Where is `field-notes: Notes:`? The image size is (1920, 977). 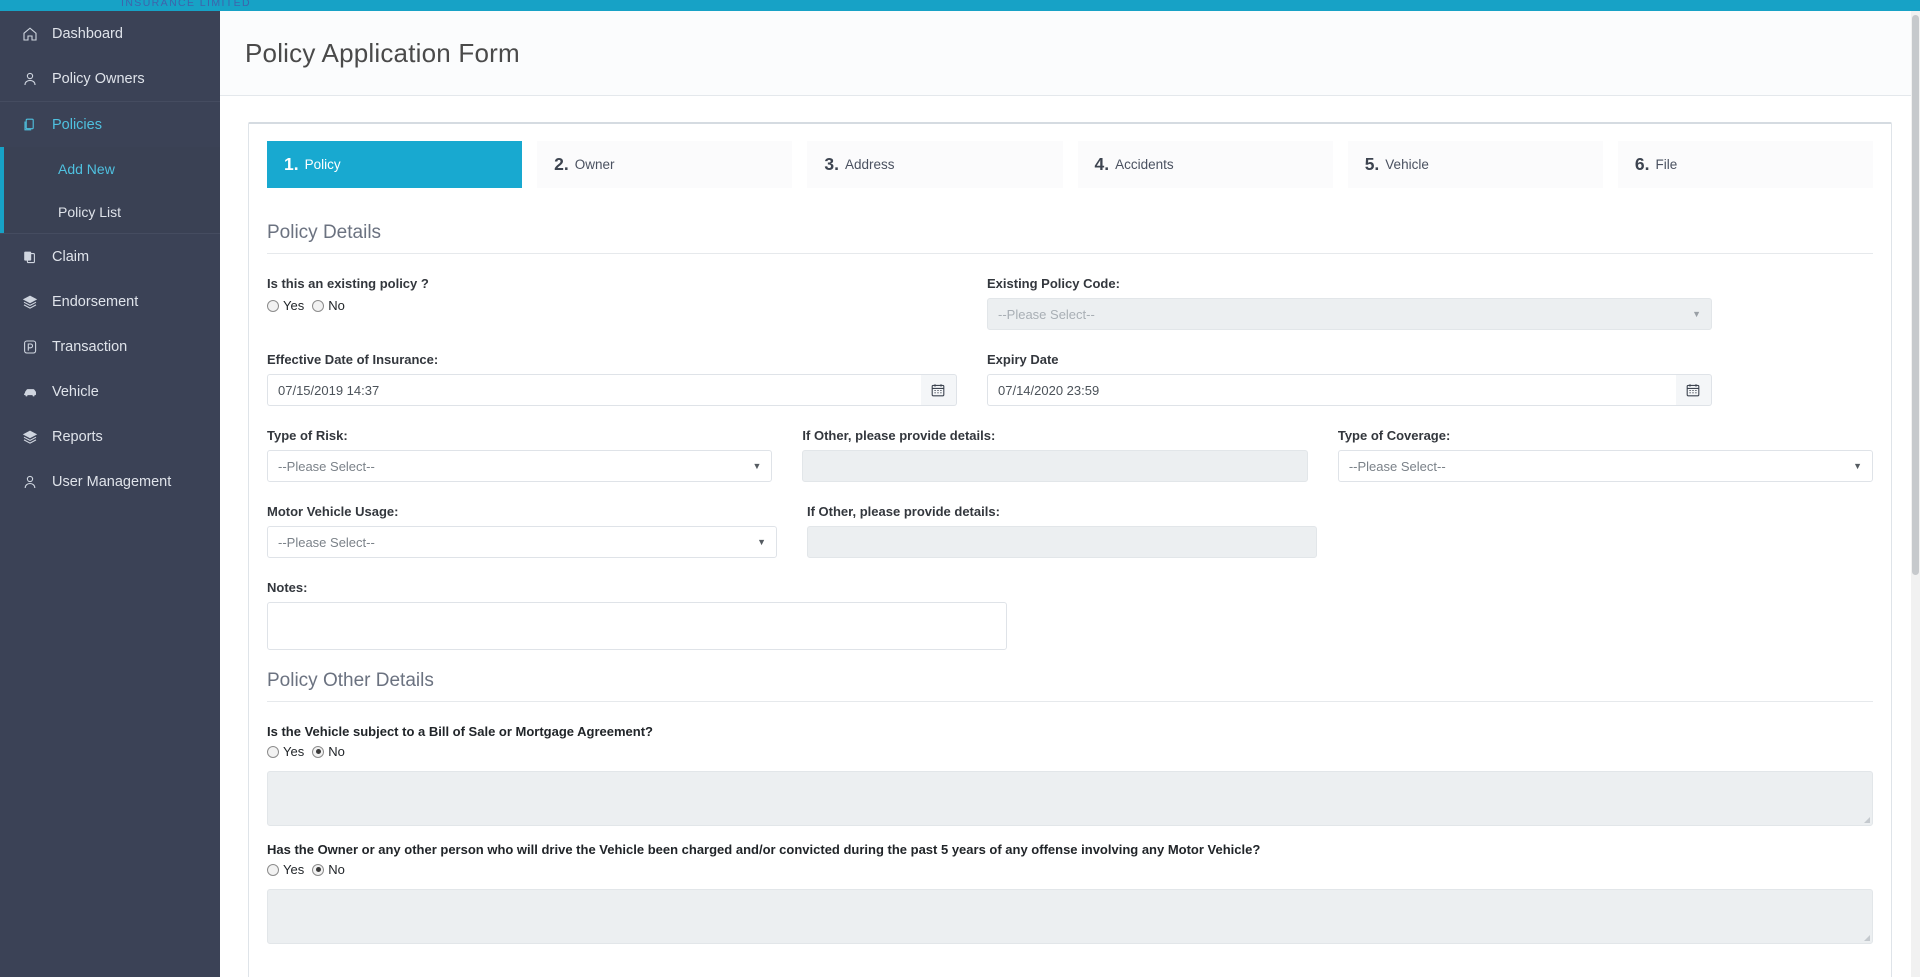 field-notes: Notes: is located at coordinates (637, 615).